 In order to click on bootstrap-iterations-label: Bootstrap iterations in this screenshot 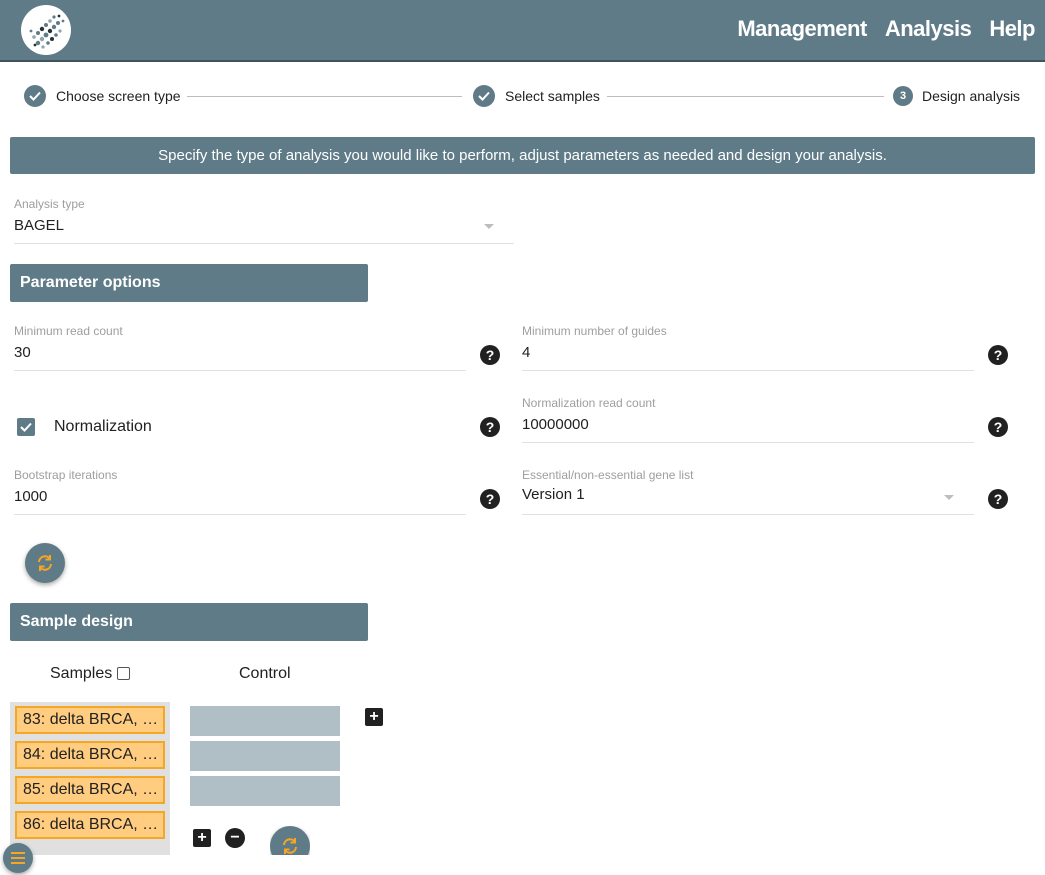, I will do `click(66, 475)`.